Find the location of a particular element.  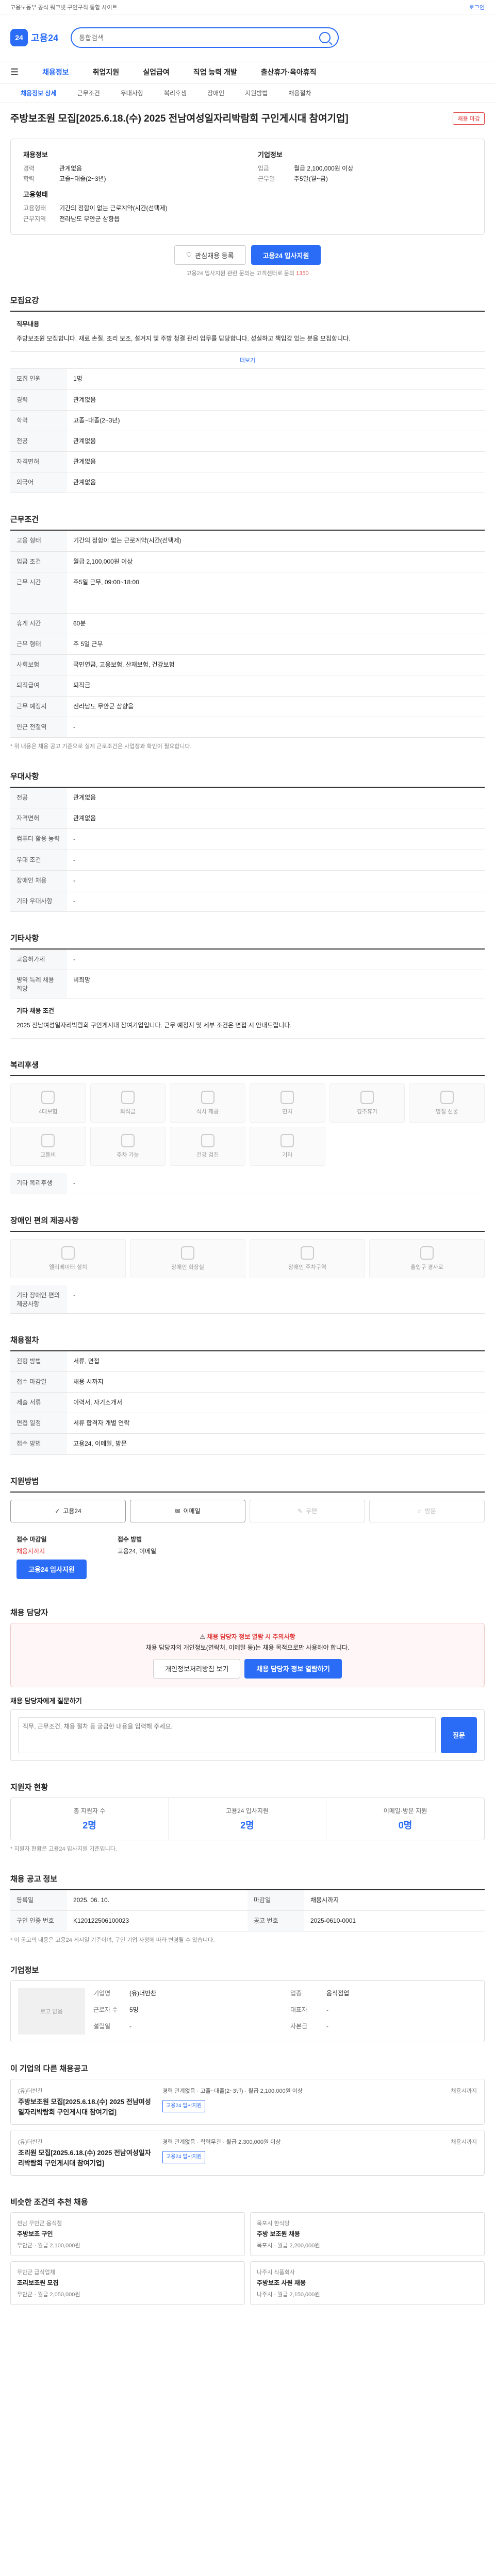

disability-item: 출입구 경사로 is located at coordinates (427, 1258).